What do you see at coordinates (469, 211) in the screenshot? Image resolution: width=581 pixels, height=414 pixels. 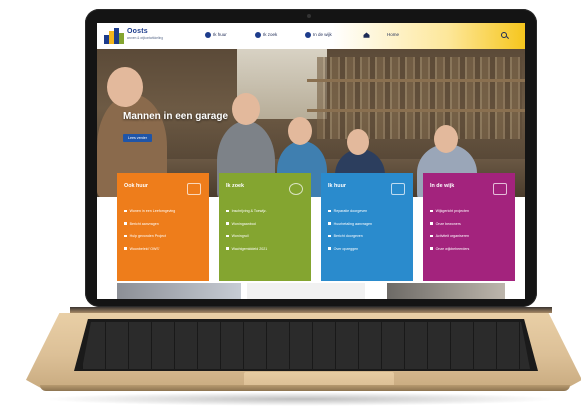 I see `tile-link: Wijkgericht projecten` at bounding box center [469, 211].